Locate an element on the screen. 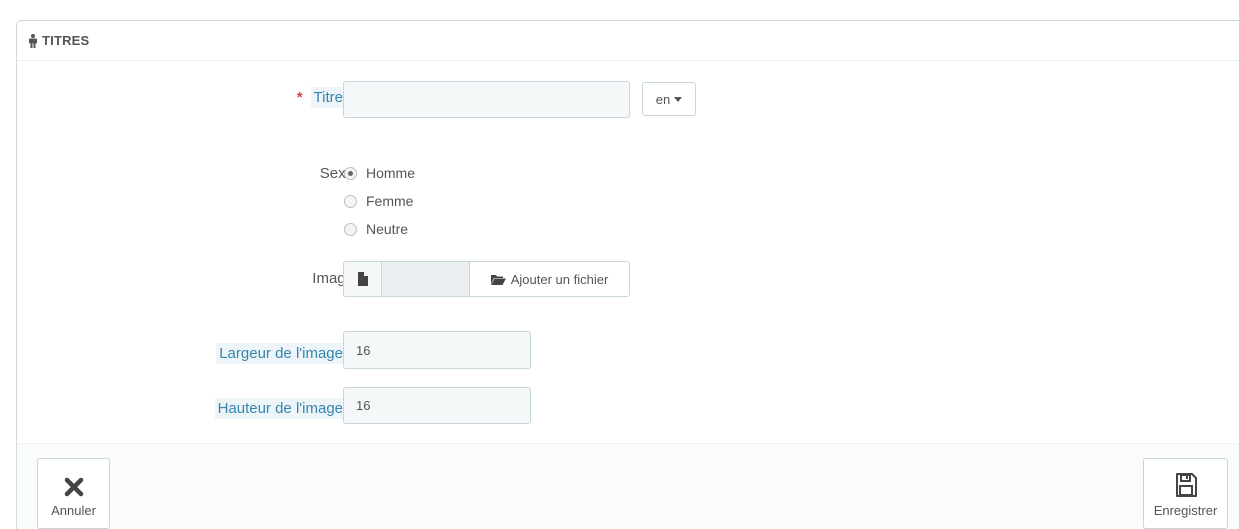  file-name-field is located at coordinates (426, 279).